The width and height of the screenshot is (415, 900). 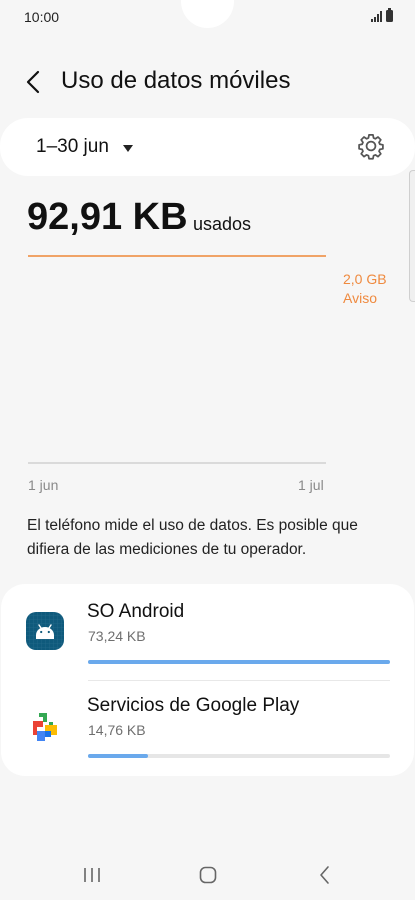 I want to click on nav-back-button, so click(x=325, y=875).